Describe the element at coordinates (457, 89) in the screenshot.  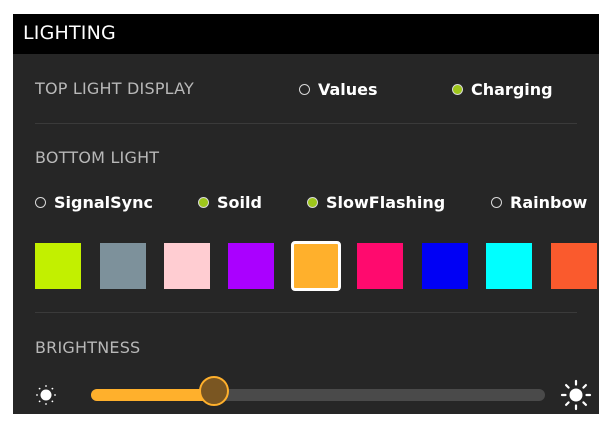
I see `radio-charging-indicator` at that location.